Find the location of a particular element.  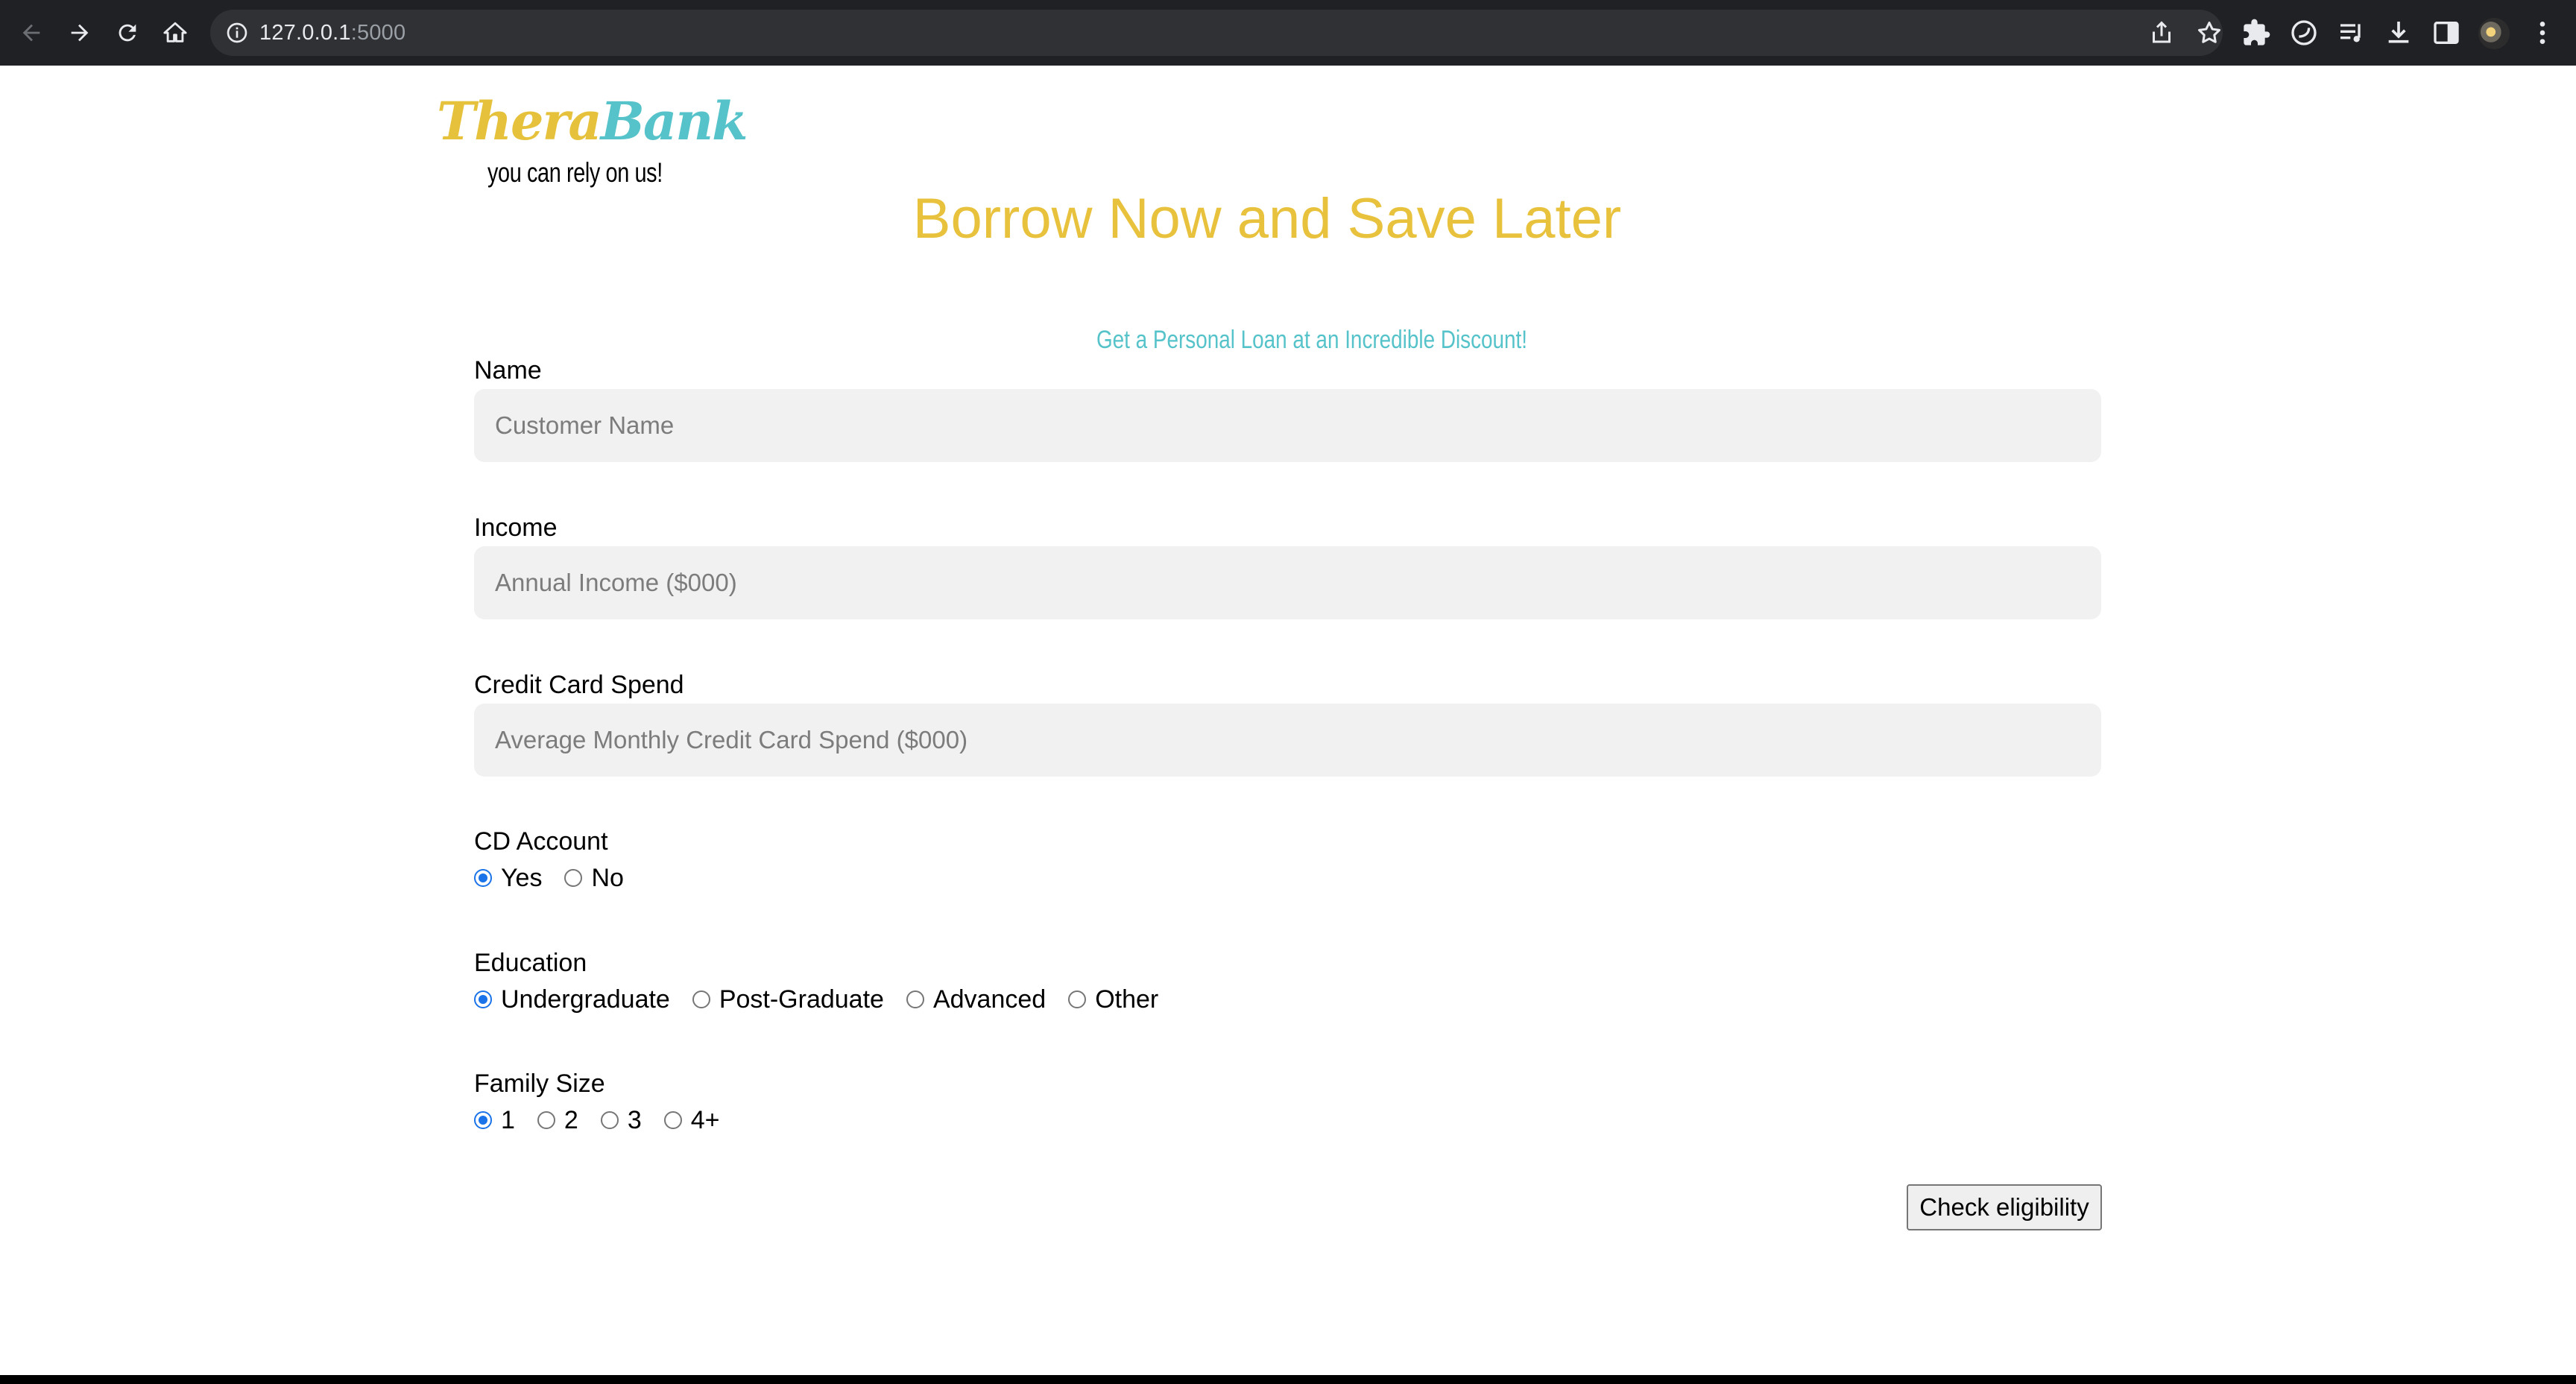

family-size-radio-group: 1 2 3 4+ is located at coordinates (608, 1121).